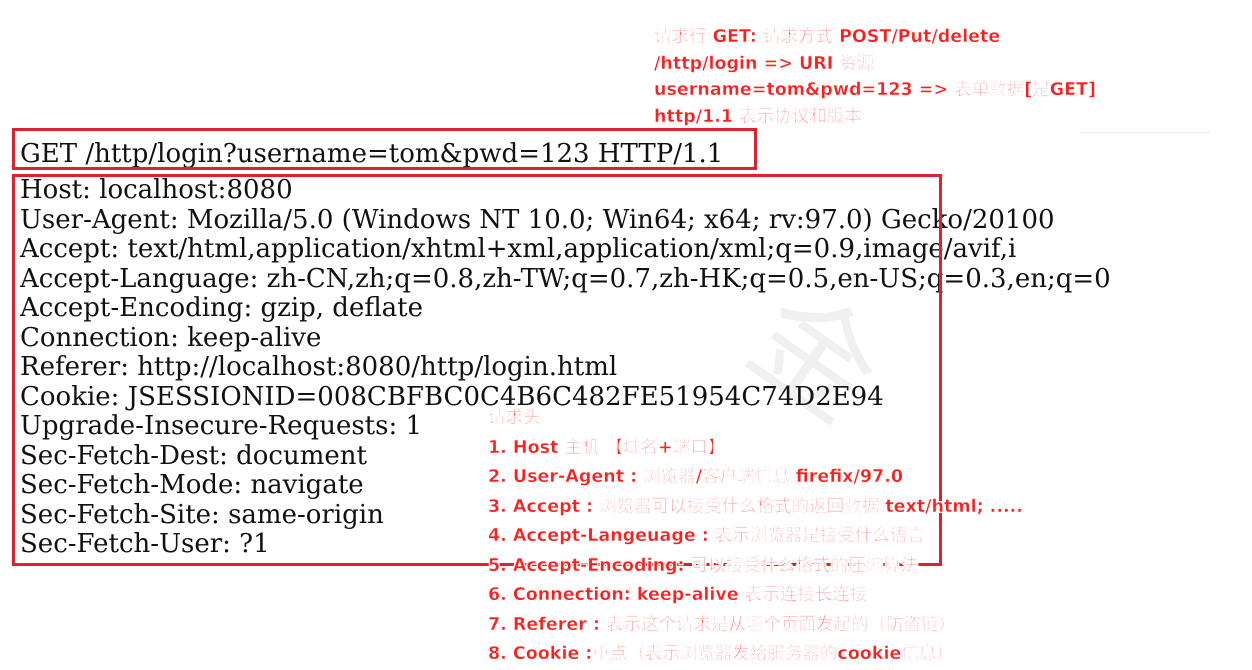 The image size is (1252, 670). Describe the element at coordinates (721, 654) in the screenshot. I see `annotation-item: 8. Cookie :重点（表示浏览器发给服务器的cookie信息）` at that location.